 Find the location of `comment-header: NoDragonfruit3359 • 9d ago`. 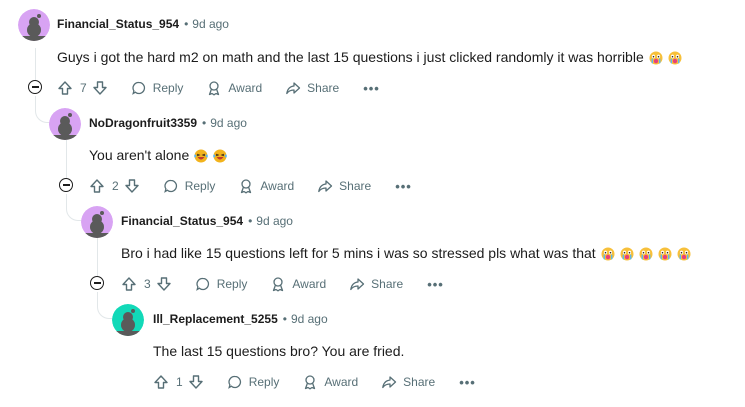

comment-header: NoDragonfruit3359 • 9d ago is located at coordinates (168, 123).